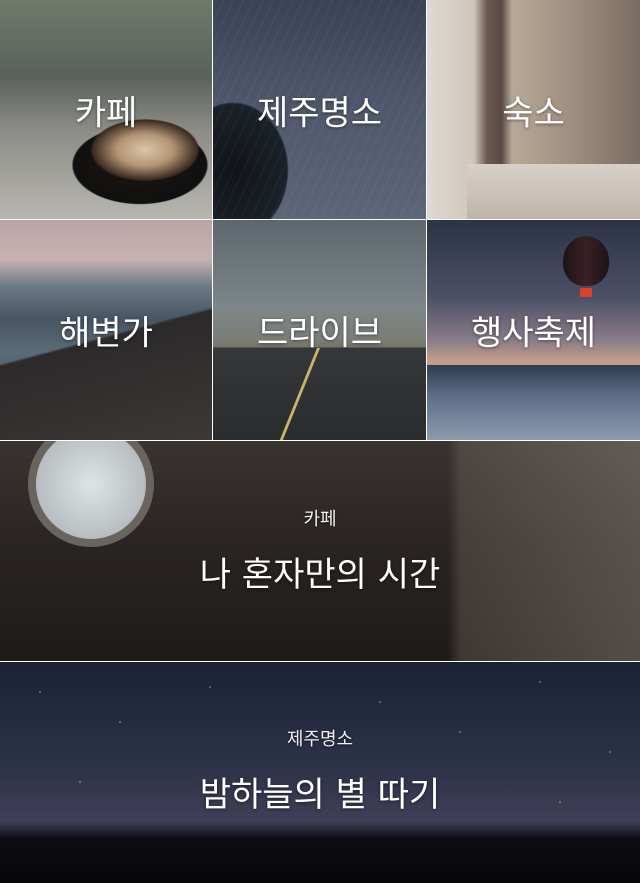 The height and width of the screenshot is (883, 640). I want to click on banner-title: 밤하늘의 별 따기, so click(320, 795).